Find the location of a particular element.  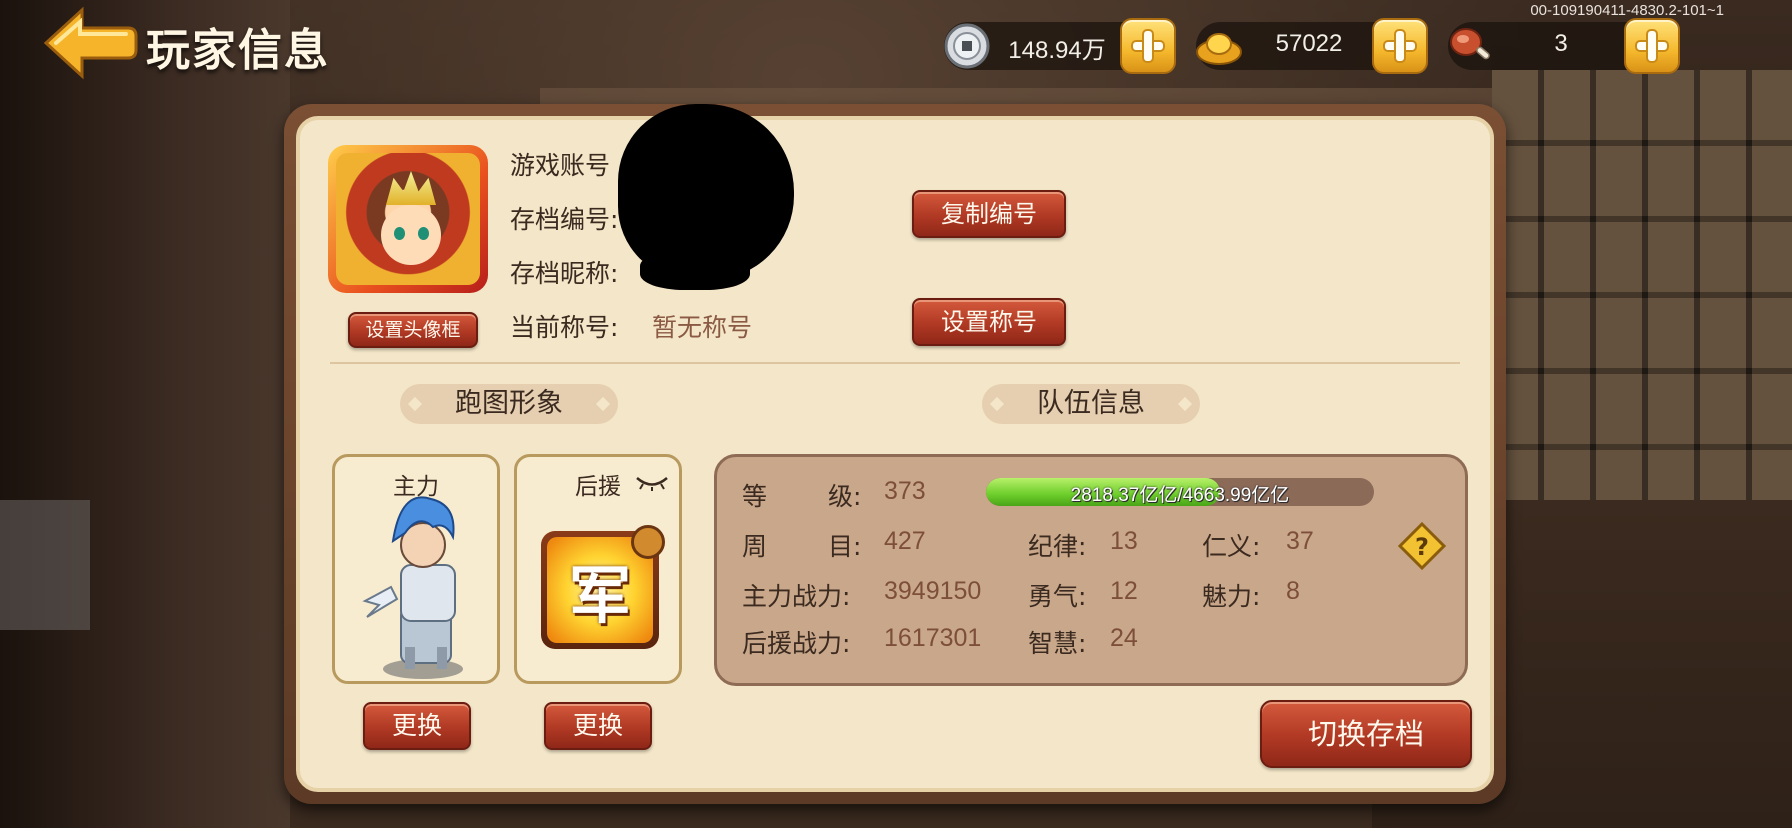

round-value: 427 is located at coordinates (905, 541).